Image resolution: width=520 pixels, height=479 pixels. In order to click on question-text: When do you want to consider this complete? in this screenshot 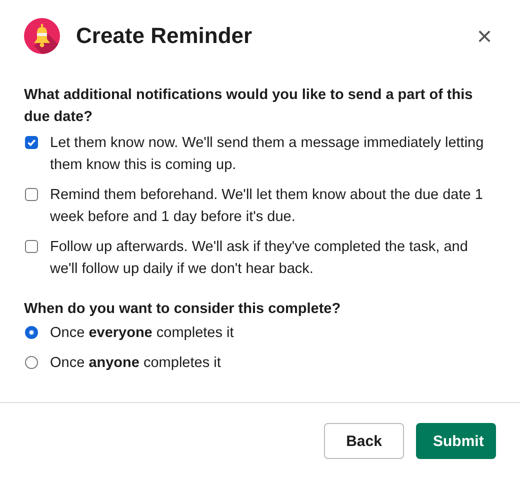, I will do `click(183, 309)`.